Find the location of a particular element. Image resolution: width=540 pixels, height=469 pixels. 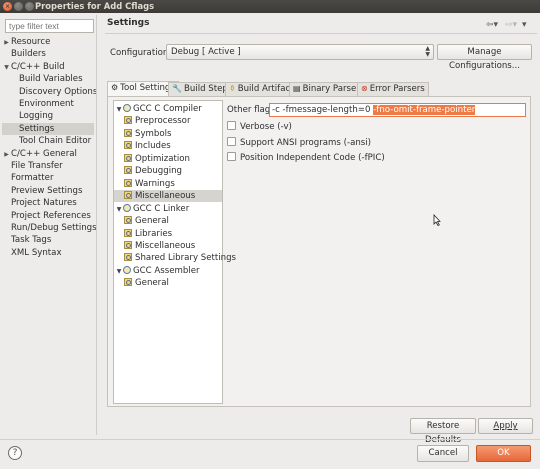

sidebar-item: ▶ C/C++ General is located at coordinates (48, 154).